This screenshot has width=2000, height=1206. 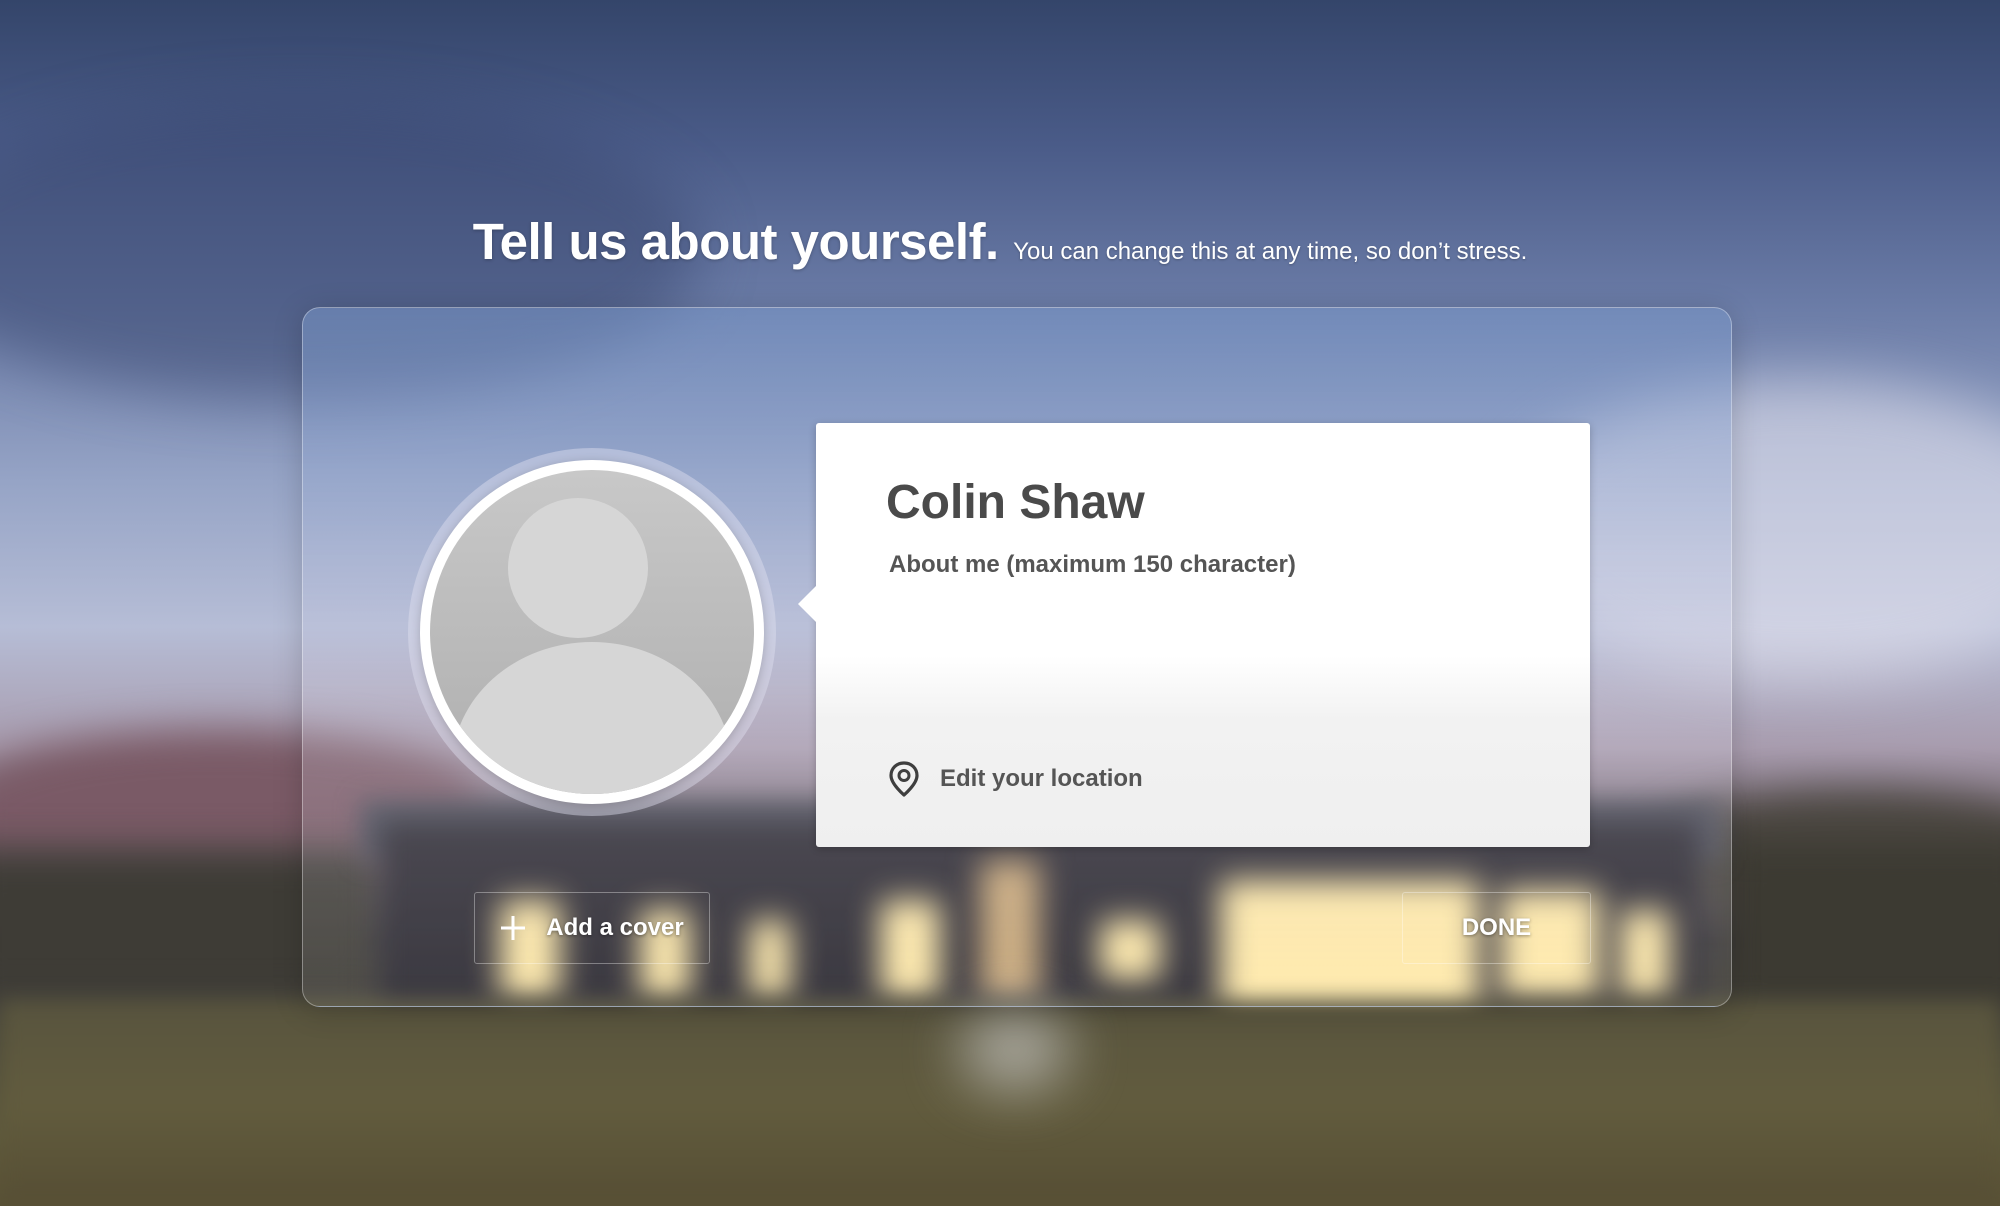 I want to click on edit-location-label: Edit your location, so click(x=1041, y=778).